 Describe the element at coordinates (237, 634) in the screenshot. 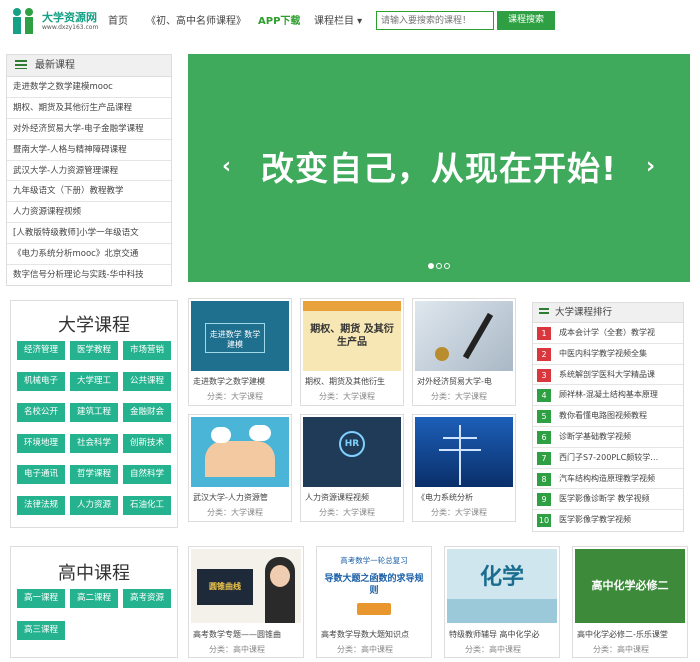

I see `course-title: 高考数学专题——圆锥曲` at that location.